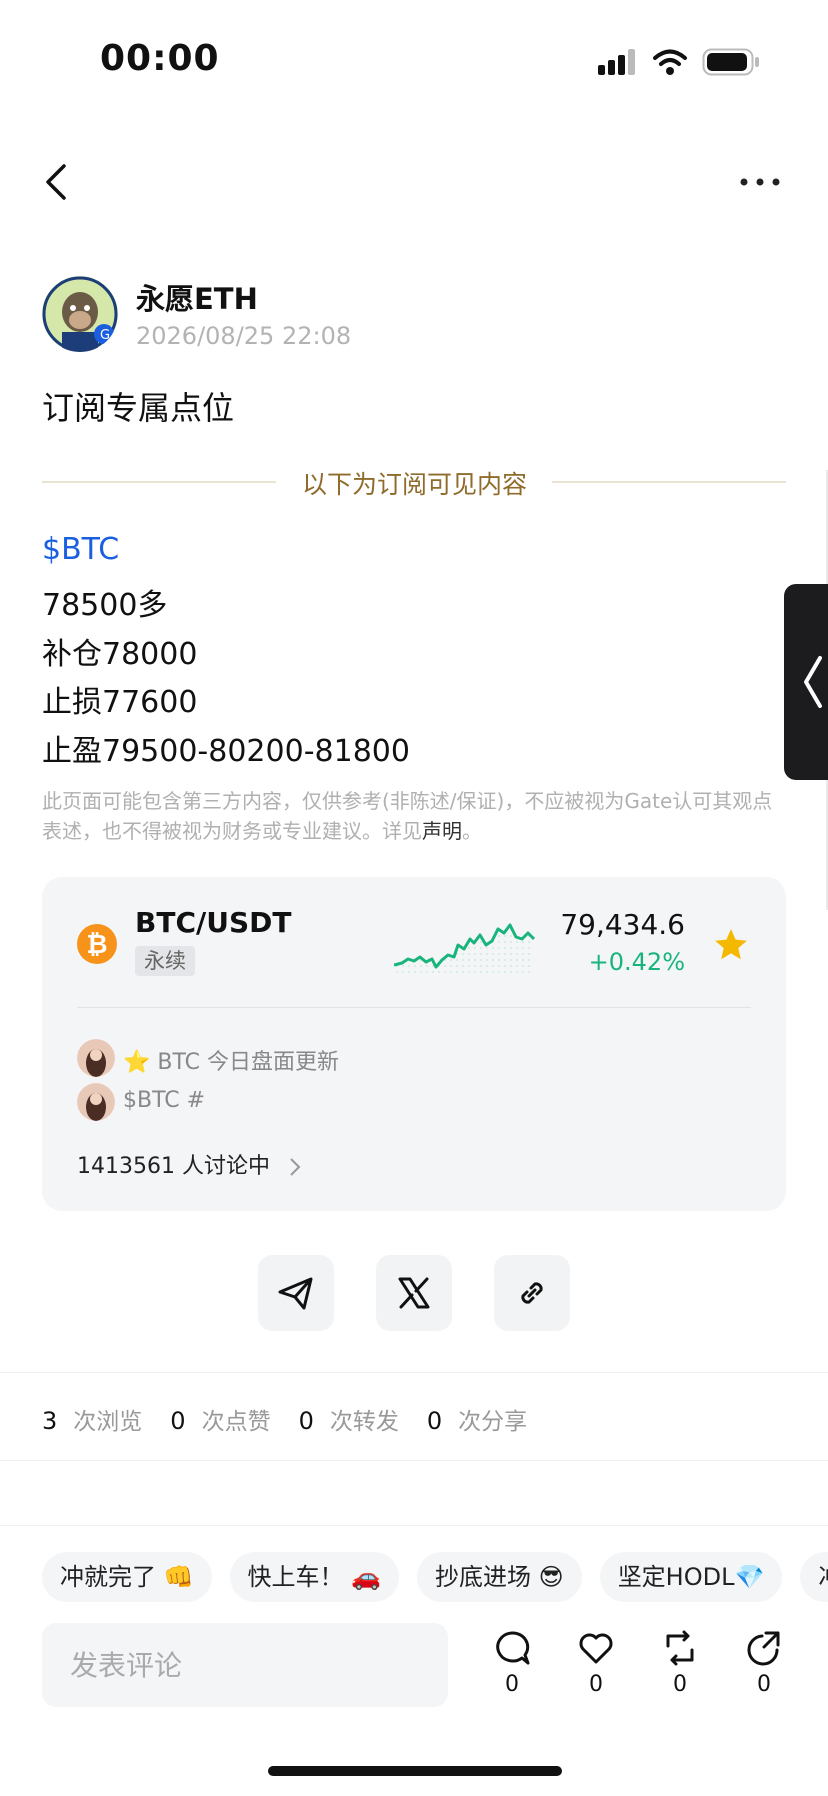 This screenshot has height=1796, width=828. Describe the element at coordinates (245, 1665) in the screenshot. I see `comment-input` at that location.